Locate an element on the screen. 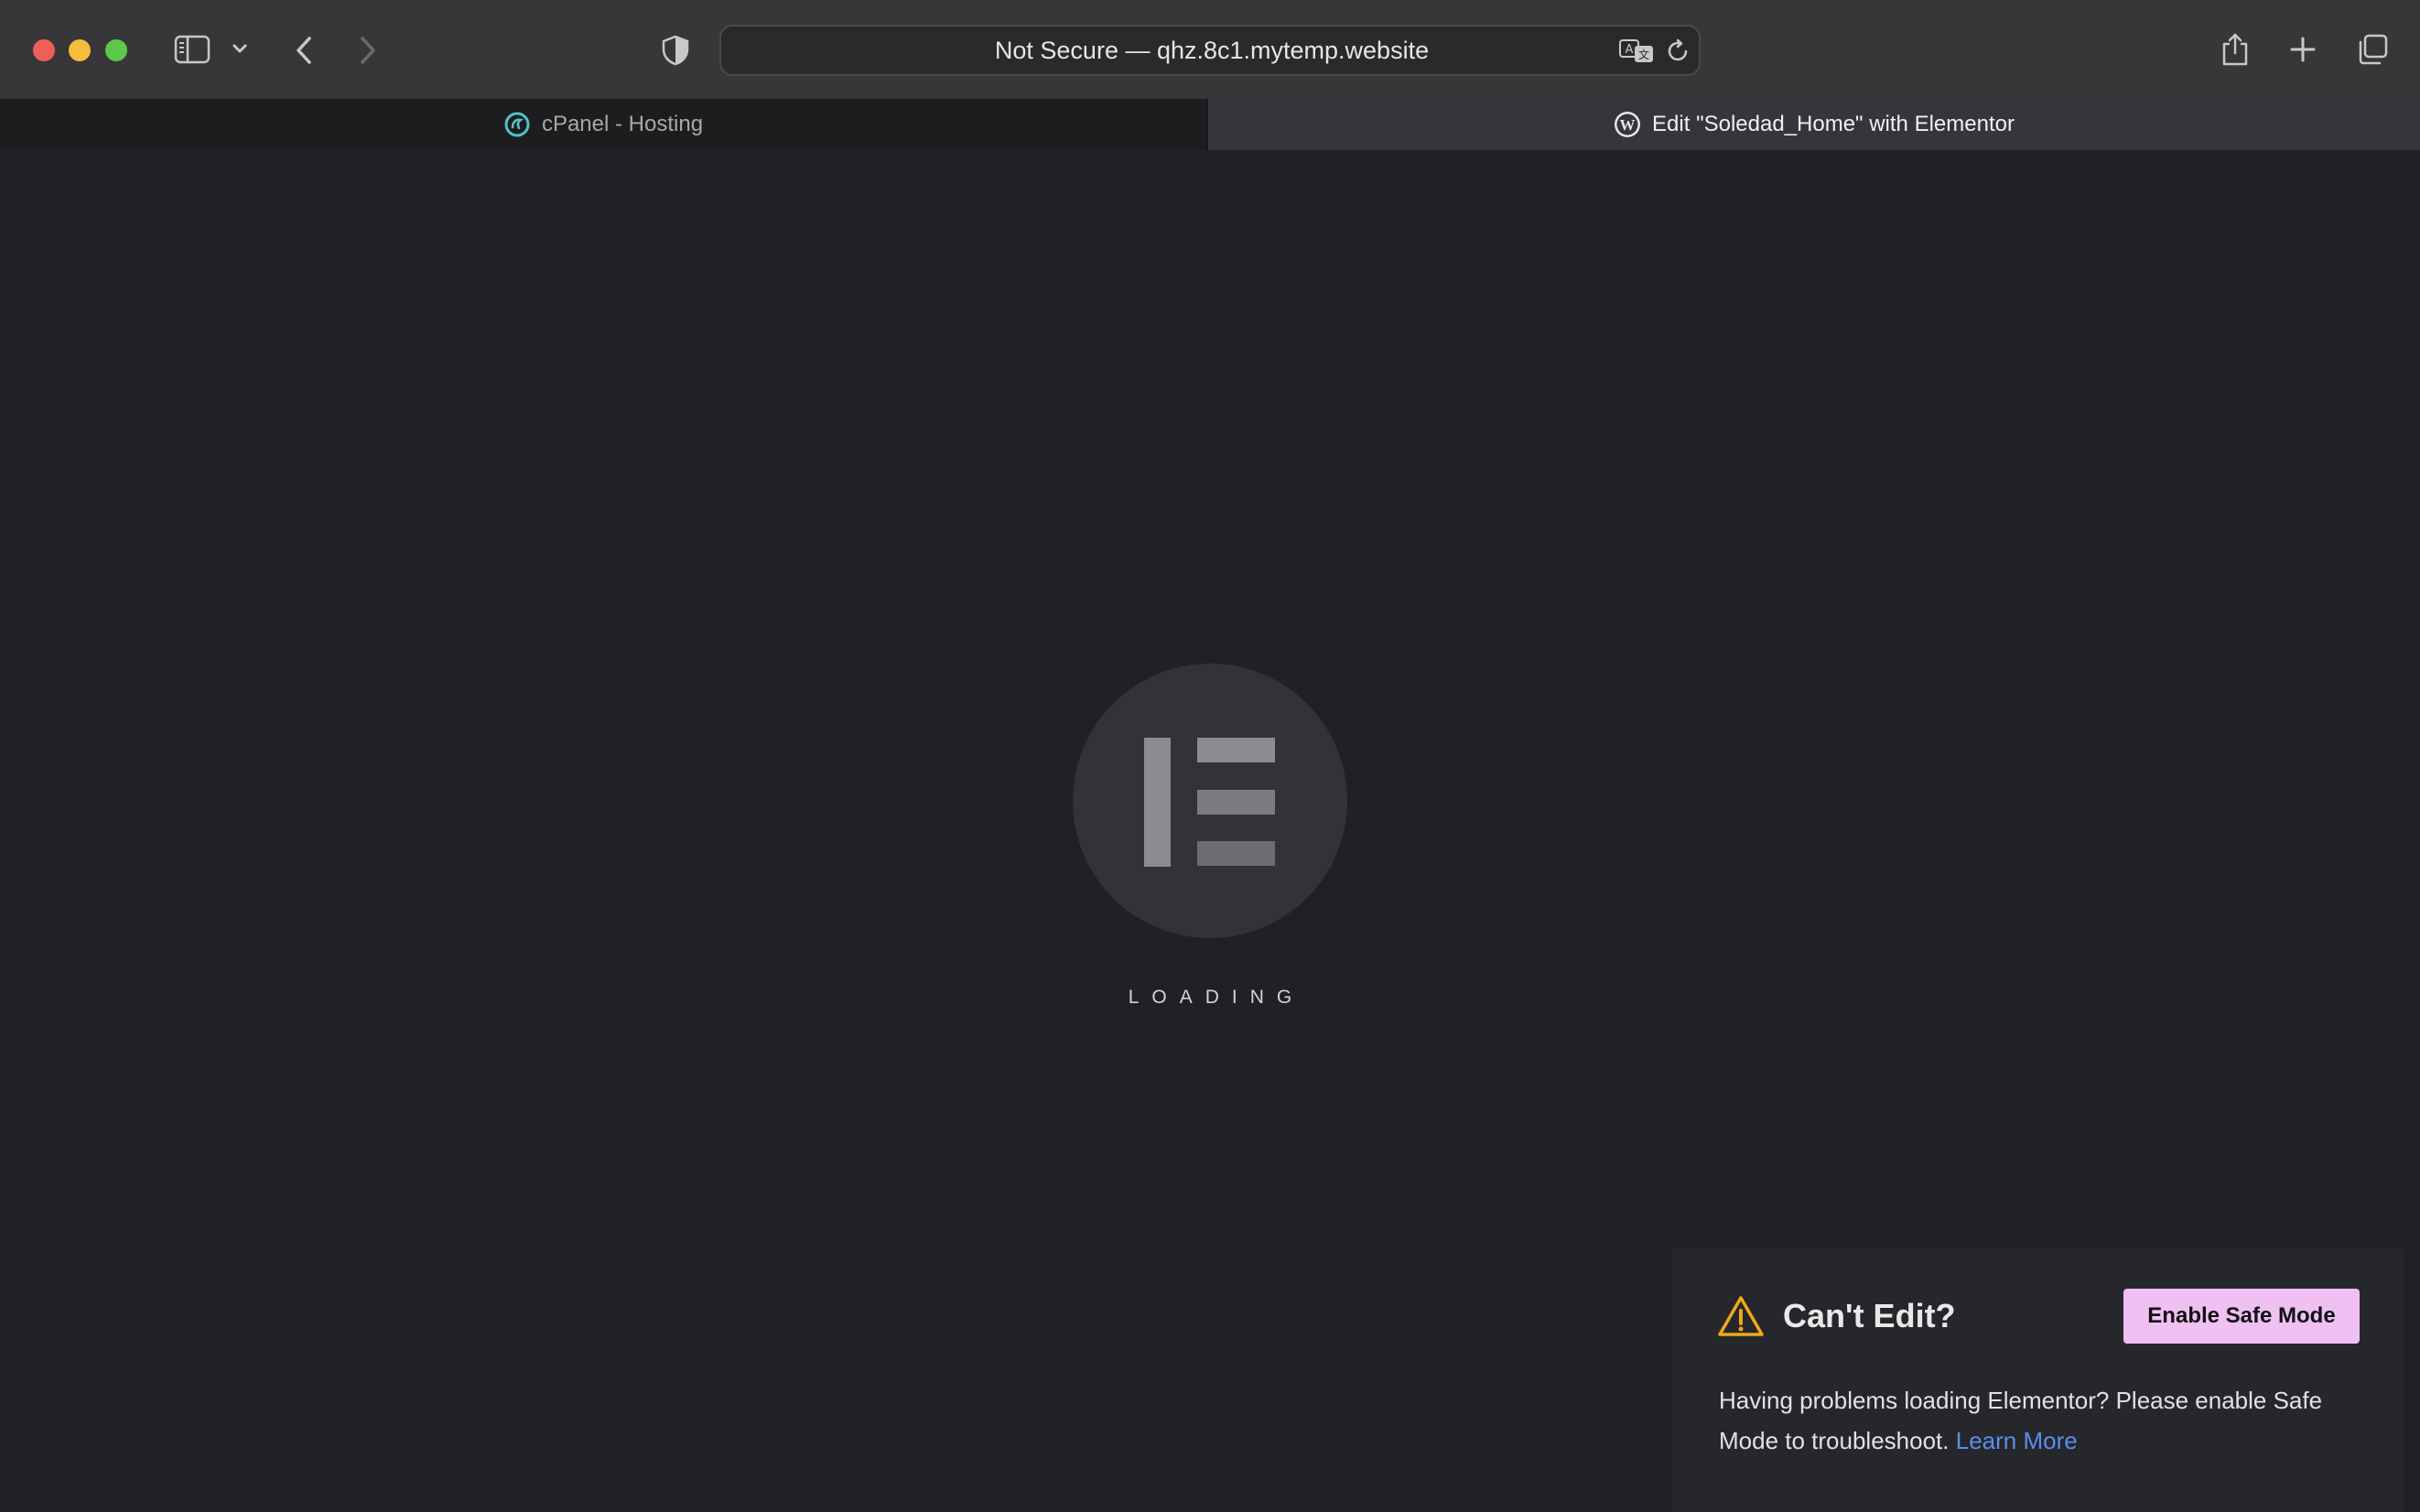  learn-more-link: Learn More is located at coordinates (2017, 1440).